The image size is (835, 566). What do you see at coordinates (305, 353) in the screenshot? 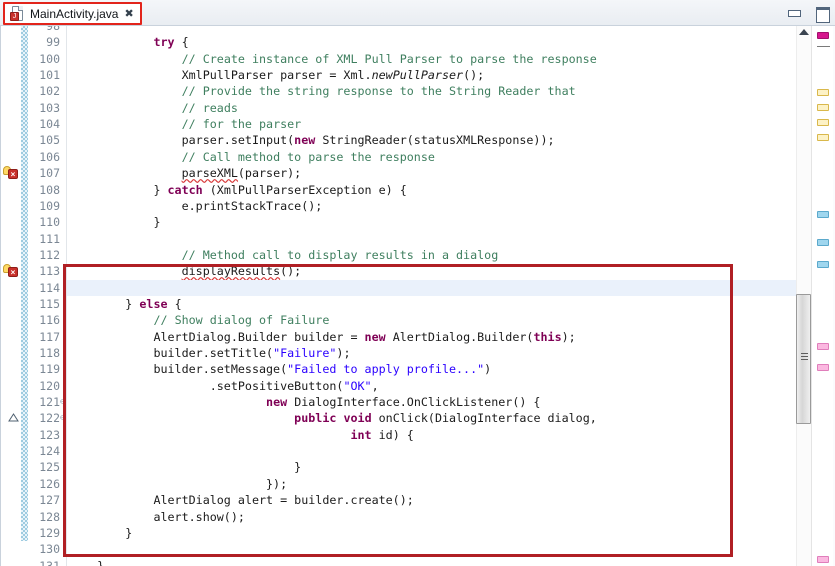
I see `code-token: "Failure"` at bounding box center [305, 353].